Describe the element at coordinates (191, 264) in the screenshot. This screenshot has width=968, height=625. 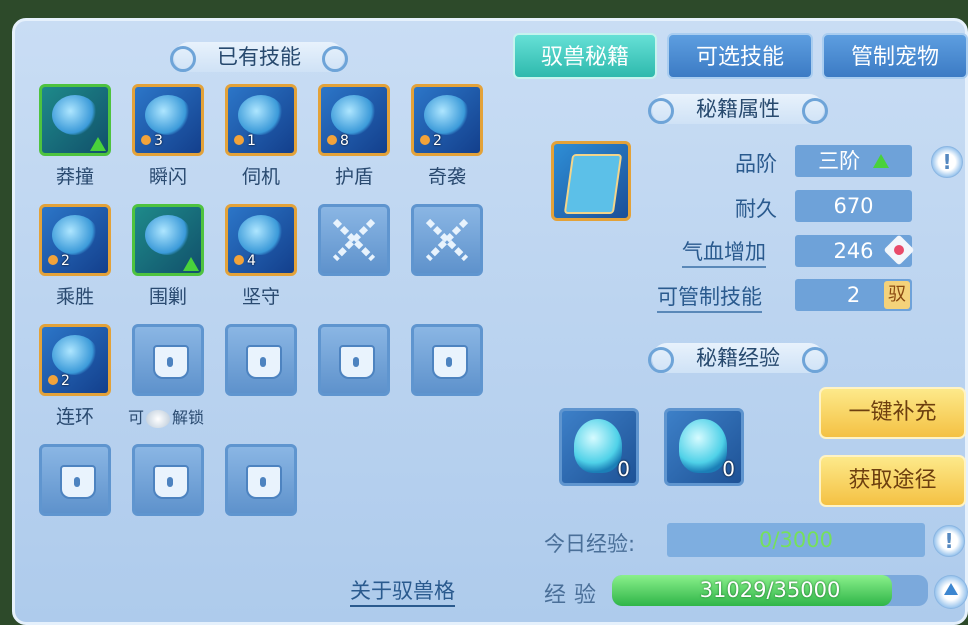
I see `upgrade-arrow-icon` at that location.